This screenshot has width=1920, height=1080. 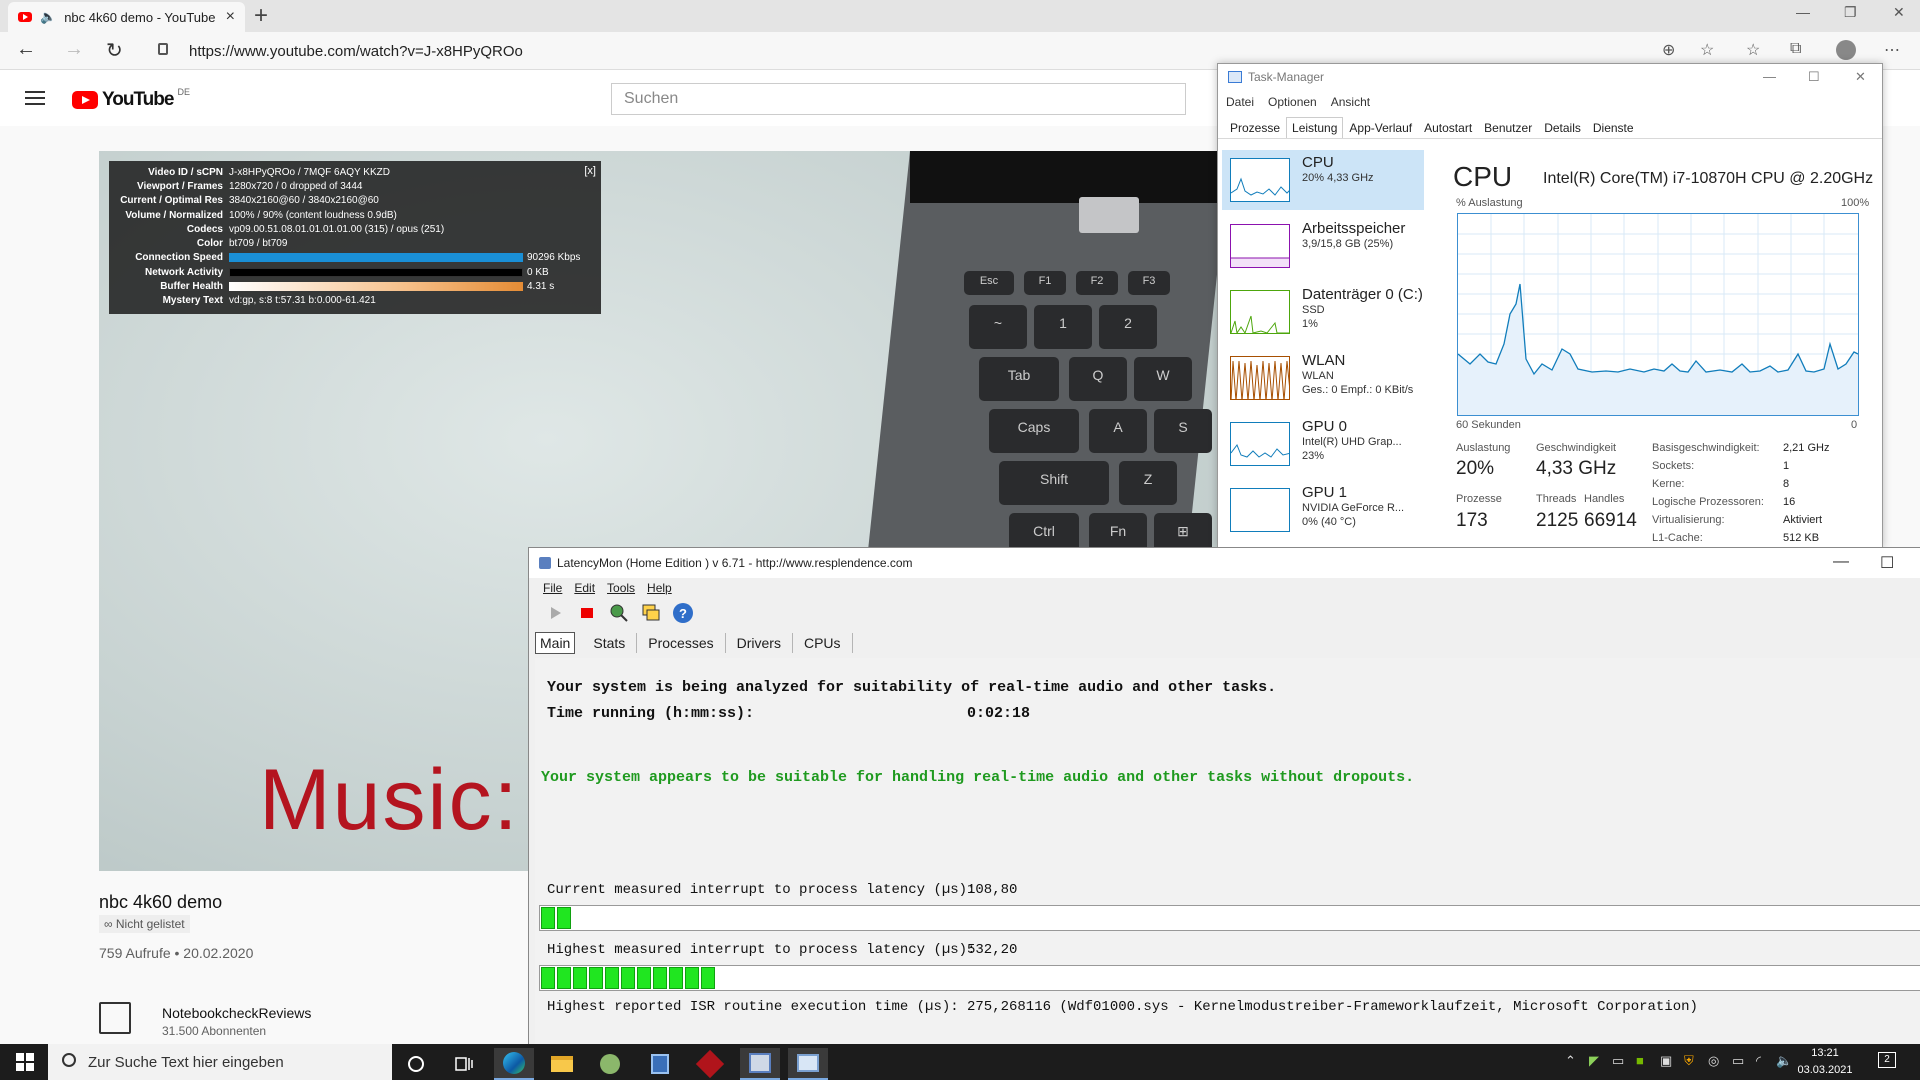 What do you see at coordinates (230, 17) in the screenshot?
I see `tab-close-icon: ×` at bounding box center [230, 17].